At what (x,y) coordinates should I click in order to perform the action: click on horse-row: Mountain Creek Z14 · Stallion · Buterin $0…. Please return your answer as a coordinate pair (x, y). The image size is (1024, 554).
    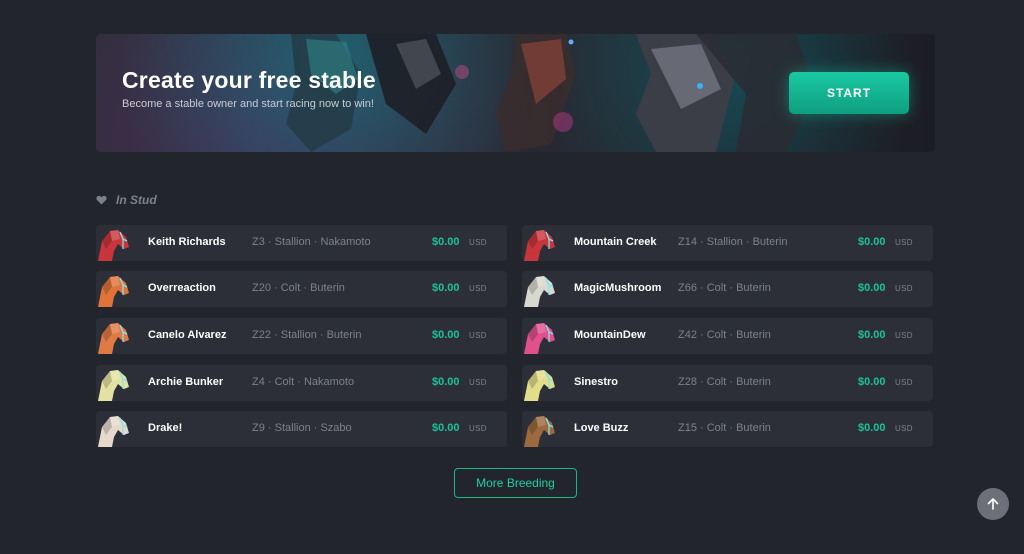
    Looking at the image, I should click on (727, 243).